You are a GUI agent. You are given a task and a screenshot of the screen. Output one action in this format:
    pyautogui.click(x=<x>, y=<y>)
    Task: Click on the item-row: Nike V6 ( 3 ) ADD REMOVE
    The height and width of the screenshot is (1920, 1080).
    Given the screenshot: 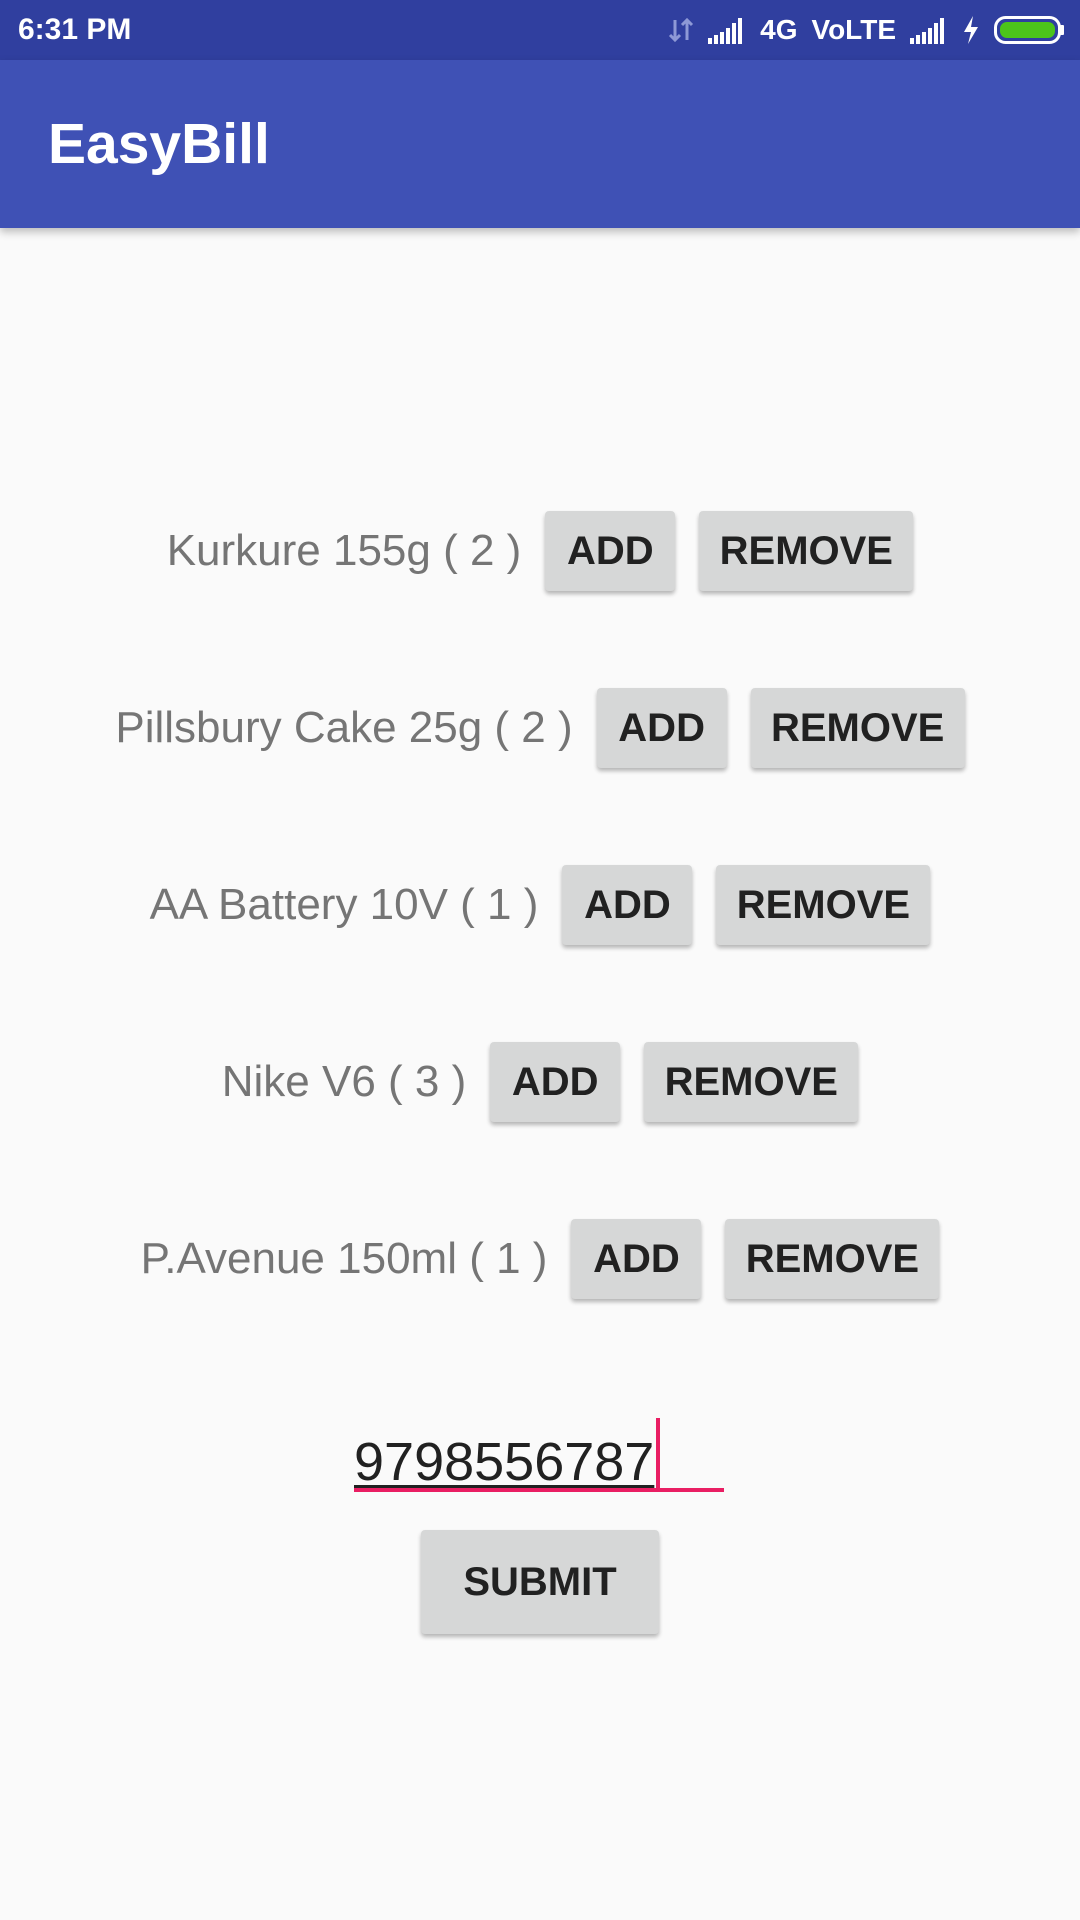 What is the action you would take?
    pyautogui.click(x=540, y=1082)
    